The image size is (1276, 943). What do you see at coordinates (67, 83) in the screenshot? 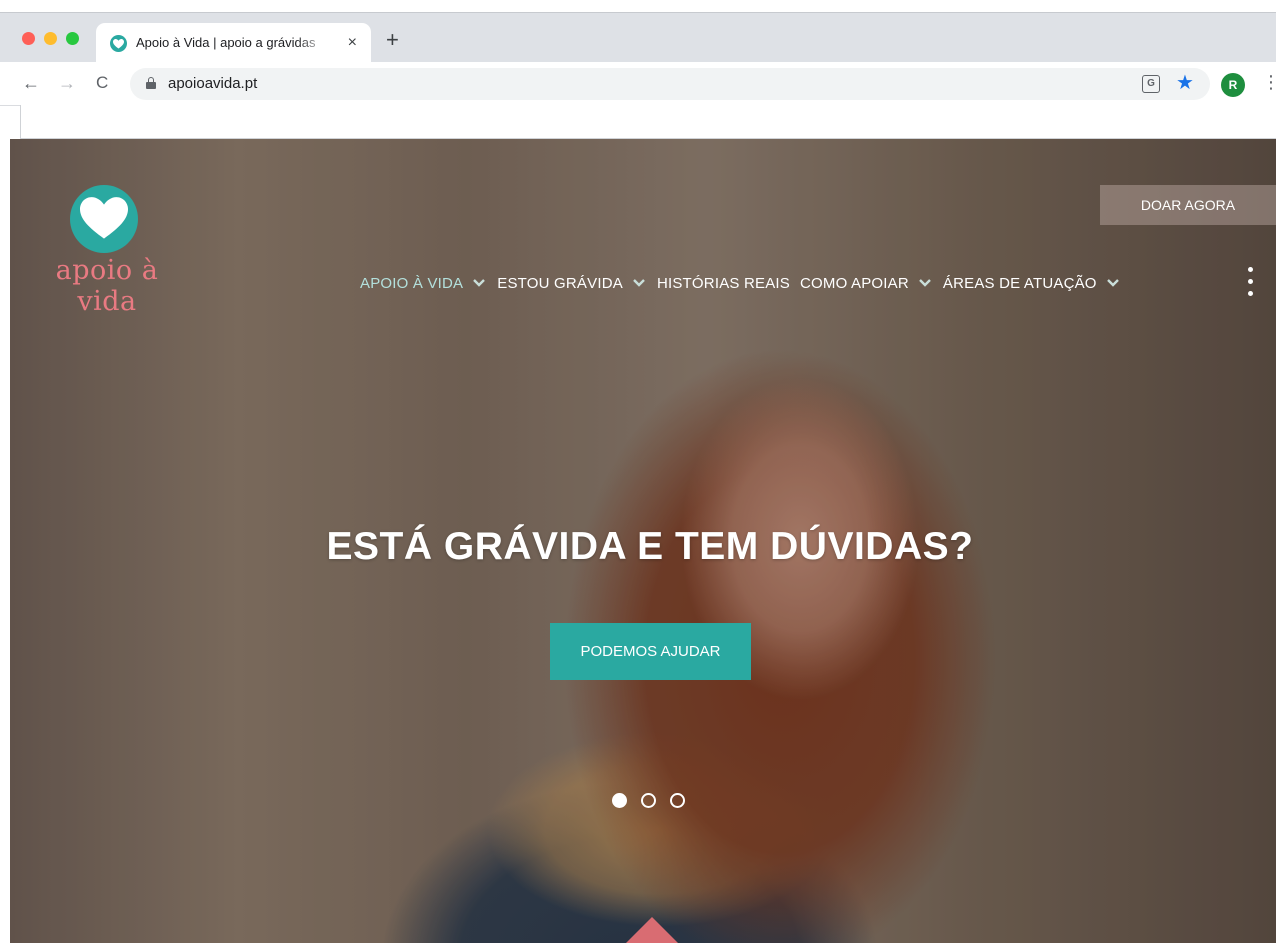
I see `forward-arrow-icon: →` at bounding box center [67, 83].